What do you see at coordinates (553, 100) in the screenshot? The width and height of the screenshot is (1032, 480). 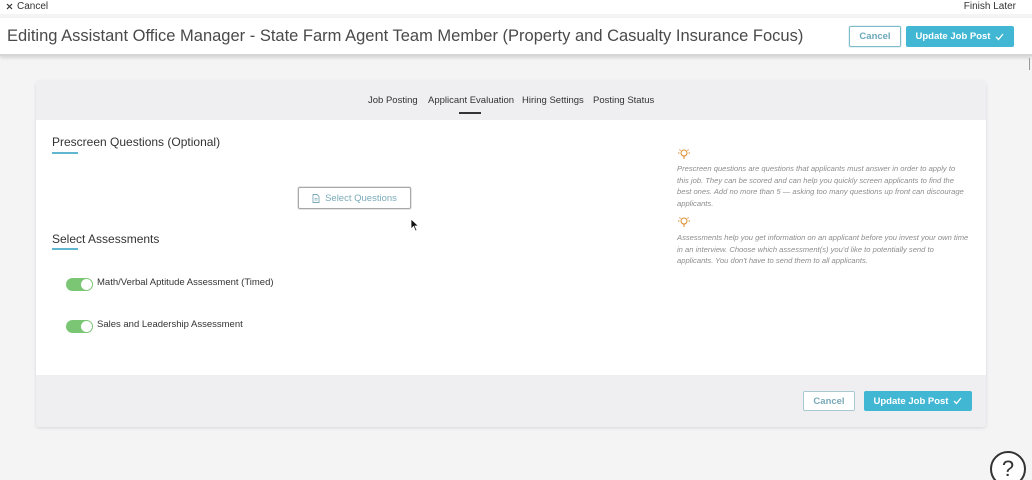 I see `tab-hiring-settings: Hiring Settings` at bounding box center [553, 100].